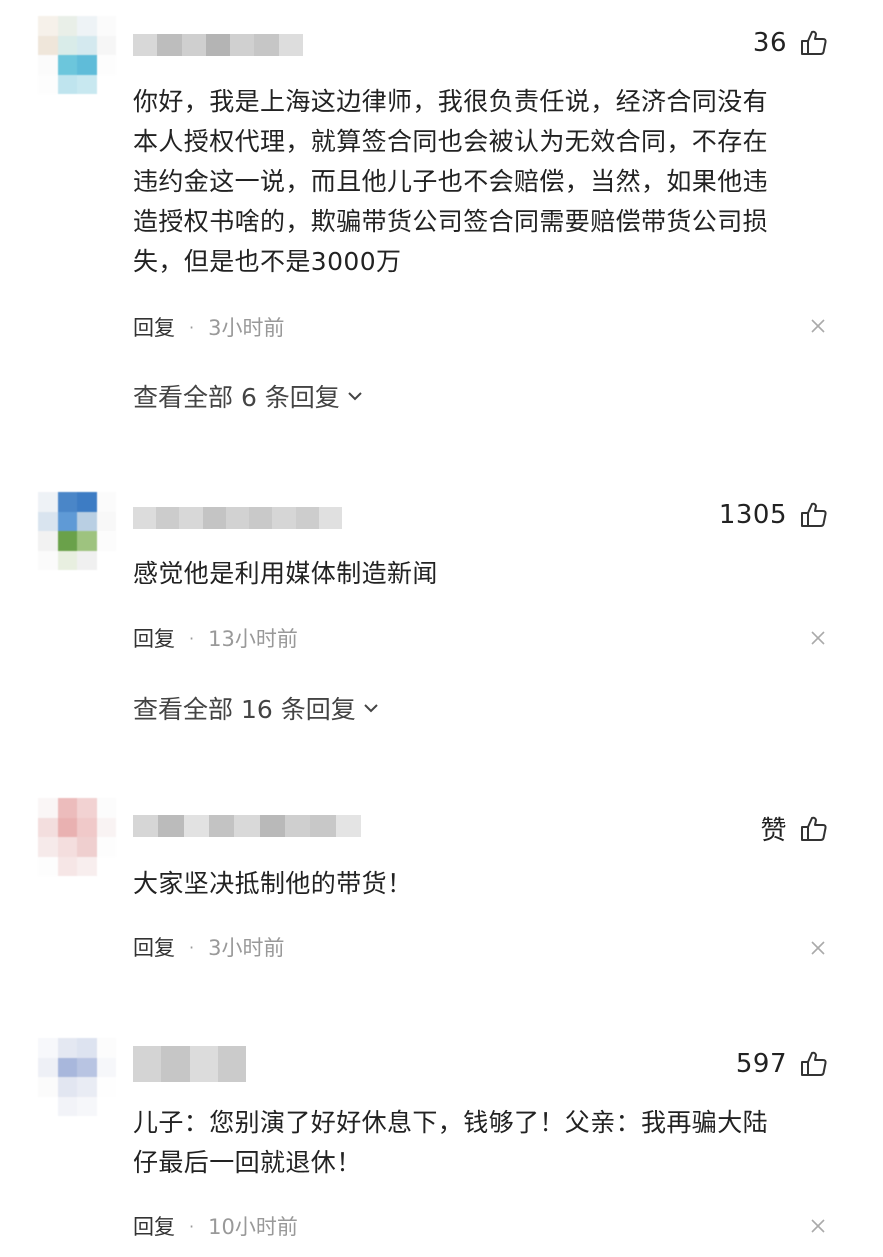  I want to click on like-button: 赞, so click(794, 828).